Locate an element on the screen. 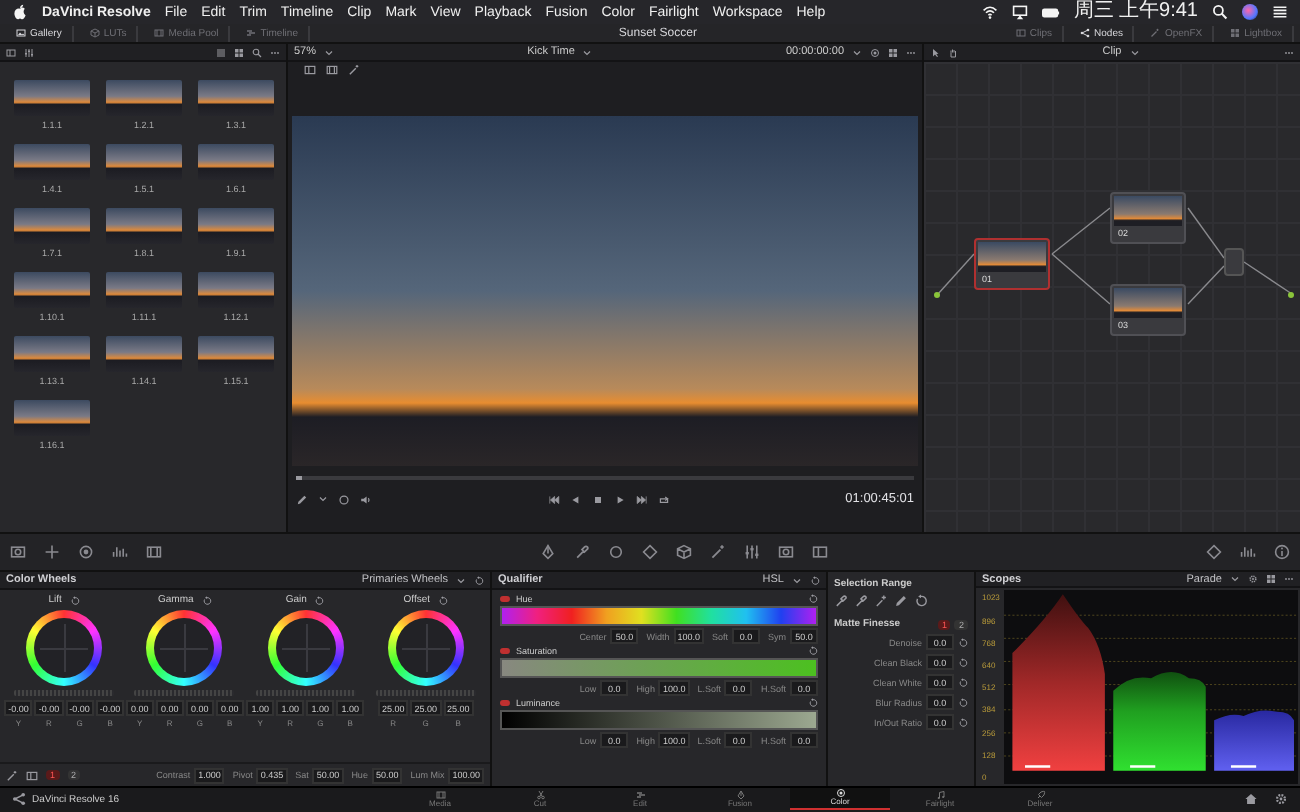 The width and height of the screenshot is (1300, 812). scope-icon is located at coordinates (1248, 552).